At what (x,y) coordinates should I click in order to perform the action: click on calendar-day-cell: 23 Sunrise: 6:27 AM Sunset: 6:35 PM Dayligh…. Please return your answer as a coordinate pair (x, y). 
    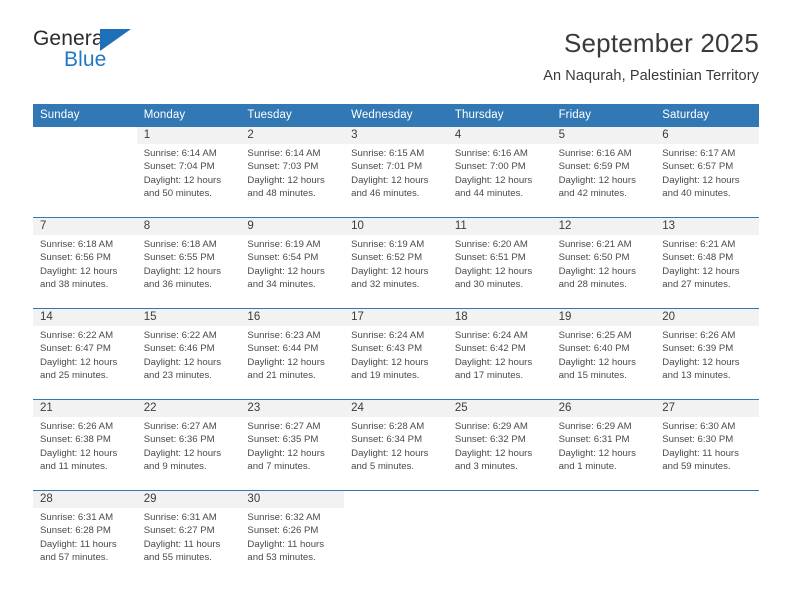
    Looking at the image, I should click on (292, 445).